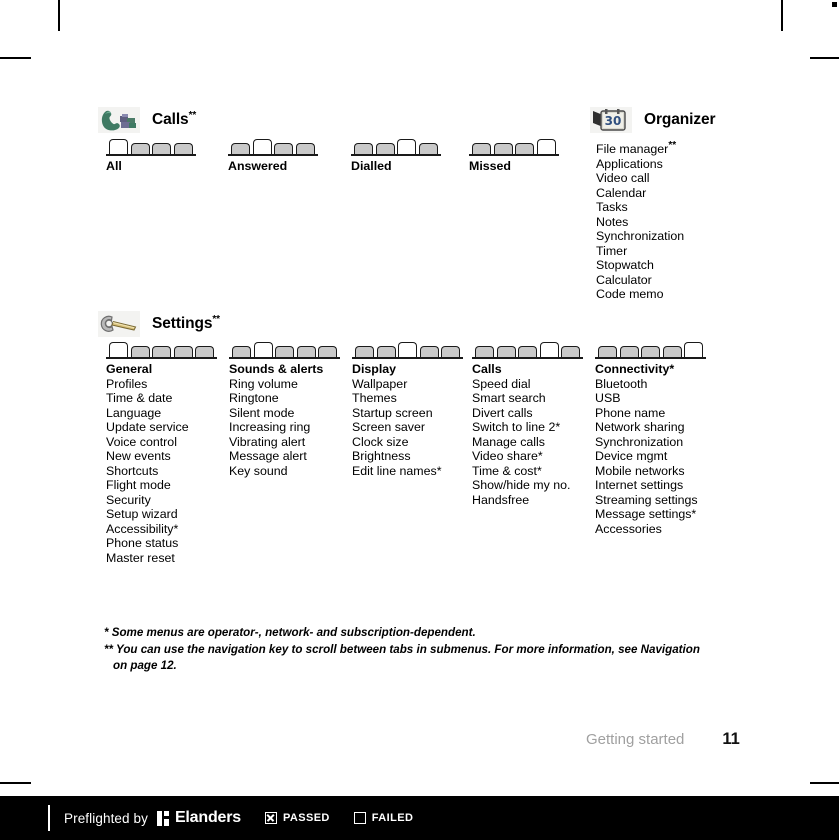  I want to click on tabstrip-settings-general, so click(161, 350).